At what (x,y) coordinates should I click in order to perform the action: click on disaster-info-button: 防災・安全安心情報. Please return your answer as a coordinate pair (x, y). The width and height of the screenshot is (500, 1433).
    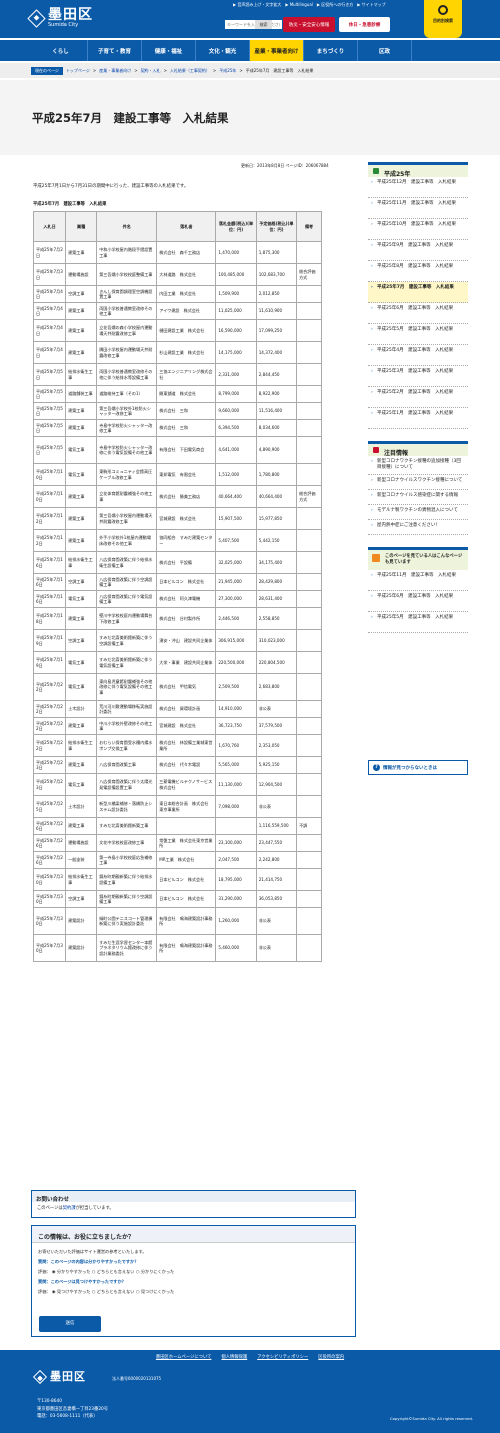
    Looking at the image, I should click on (309, 24).